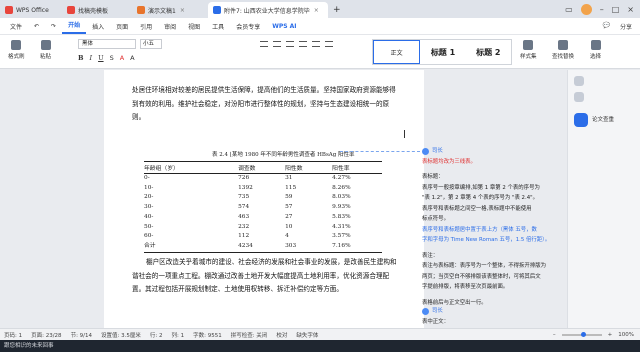 The height and width of the screenshot is (352, 640). What do you see at coordinates (283, 154) in the screenshot?
I see `table-caption: 表 2.4 ⌊某地 1980 年不同年龄男性调查者 HBsAg 阳性率` at bounding box center [283, 154].